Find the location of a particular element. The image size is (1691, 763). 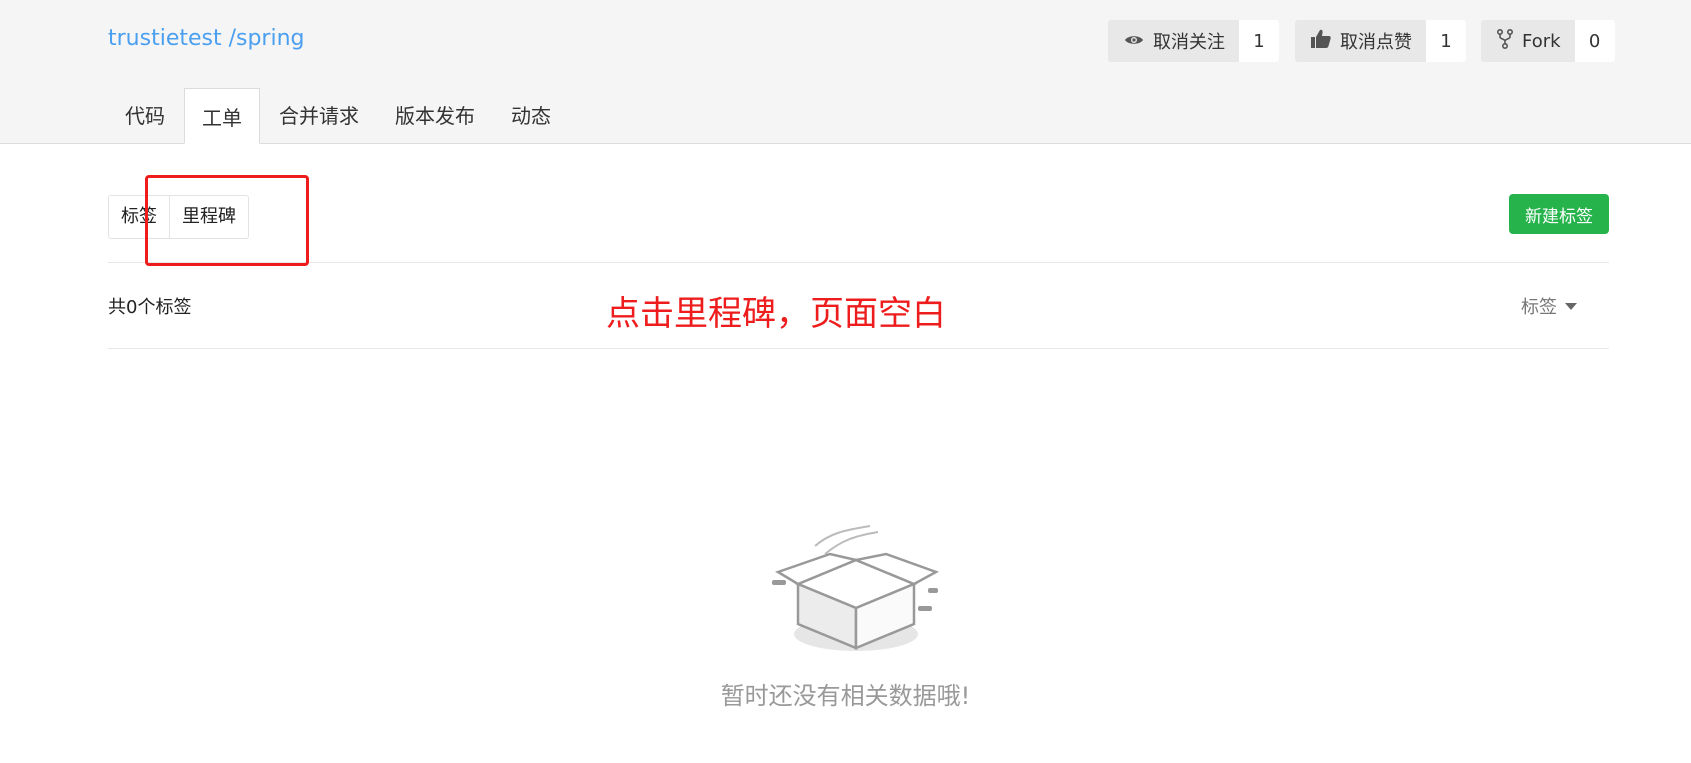

unlike-button: 取消点赞 is located at coordinates (1360, 41).